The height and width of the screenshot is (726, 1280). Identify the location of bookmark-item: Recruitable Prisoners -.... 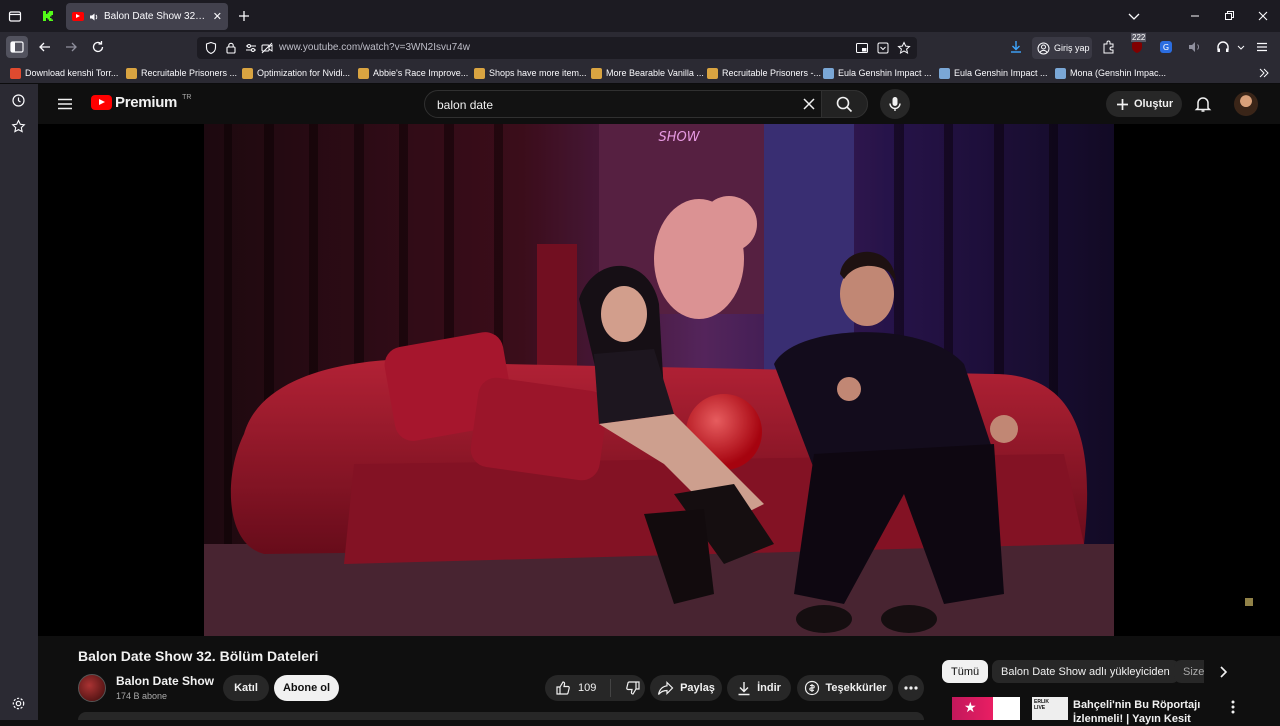
(764, 73).